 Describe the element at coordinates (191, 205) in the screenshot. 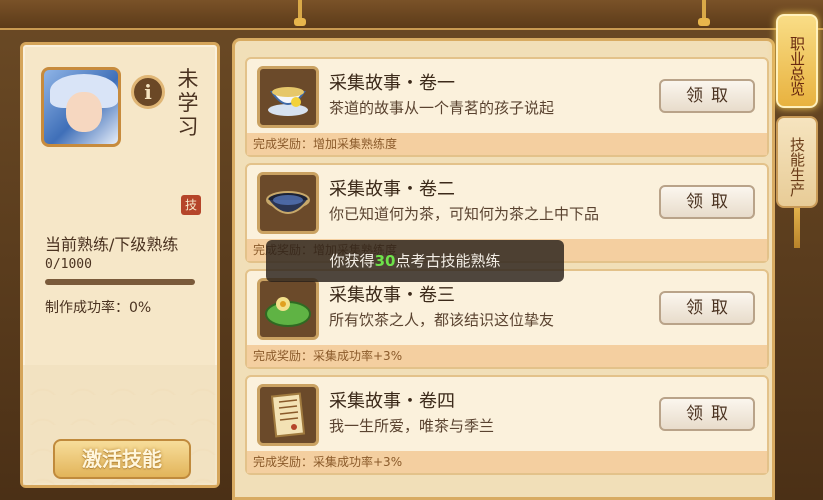

I see `seal-icon: 技` at that location.